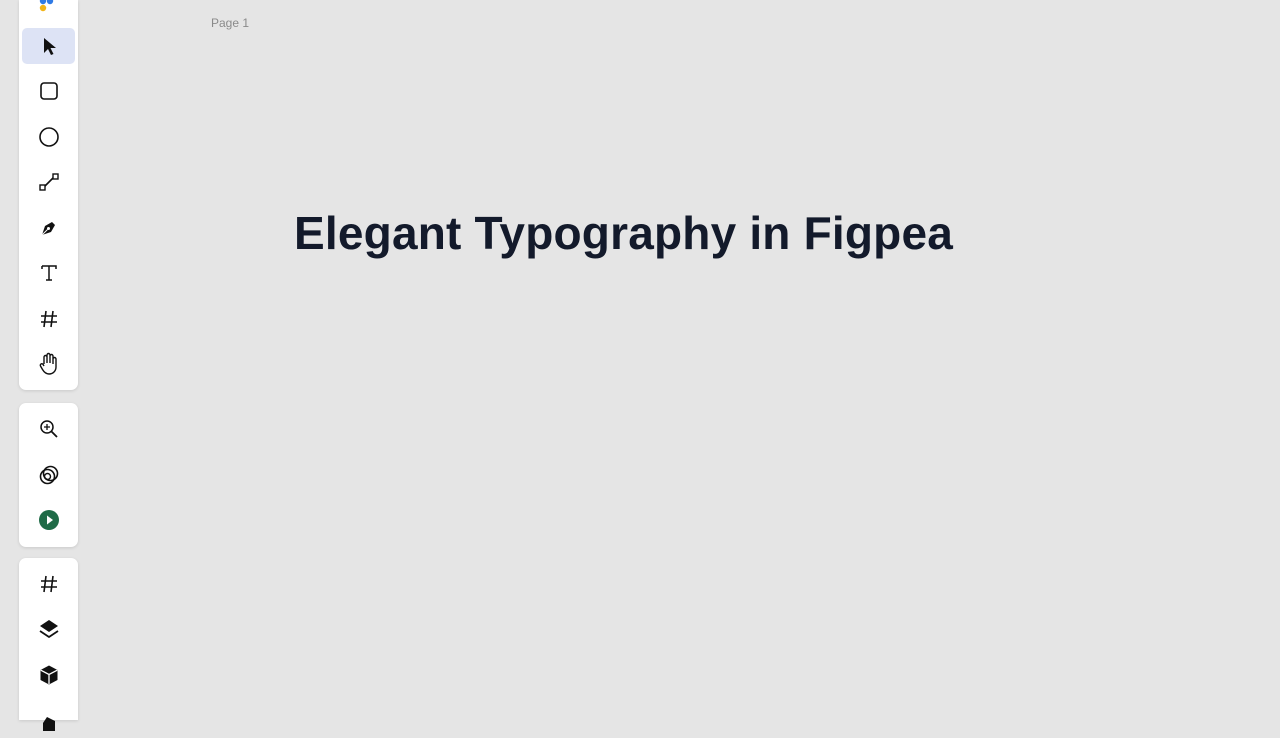  I want to click on secondary-toolbar, so click(48, 475).